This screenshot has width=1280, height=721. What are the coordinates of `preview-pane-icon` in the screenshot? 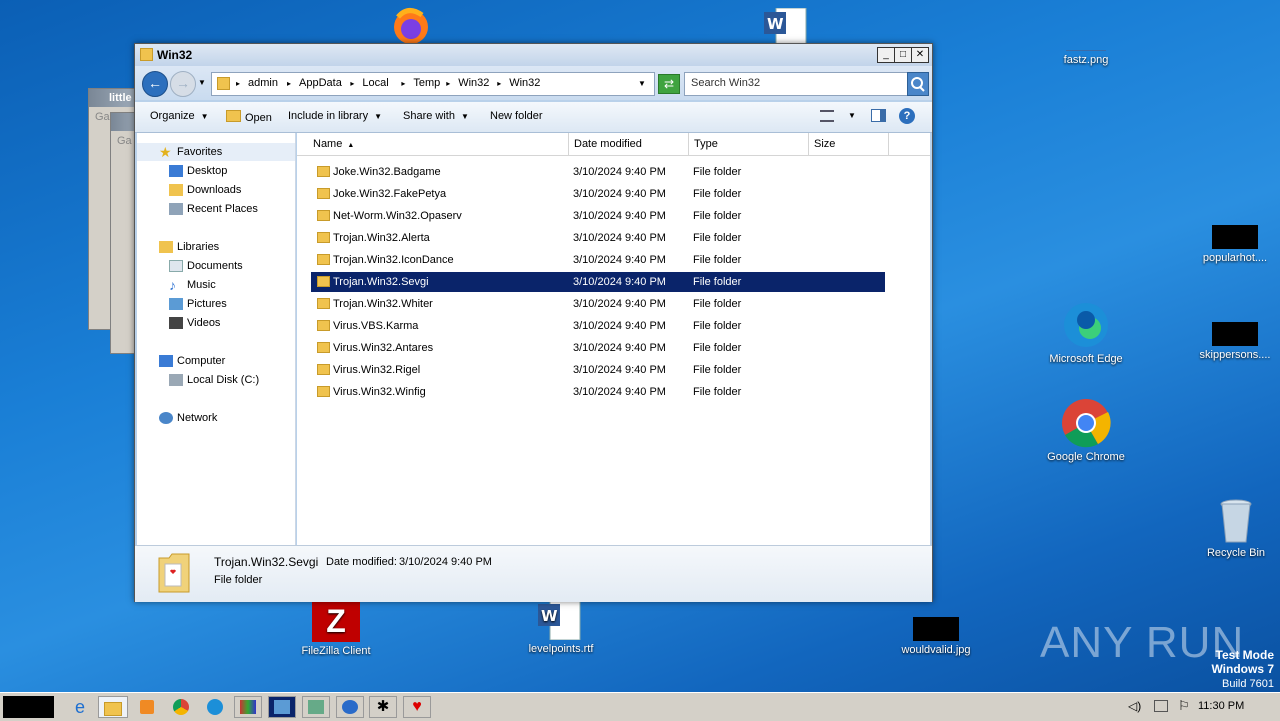 It's located at (878, 115).